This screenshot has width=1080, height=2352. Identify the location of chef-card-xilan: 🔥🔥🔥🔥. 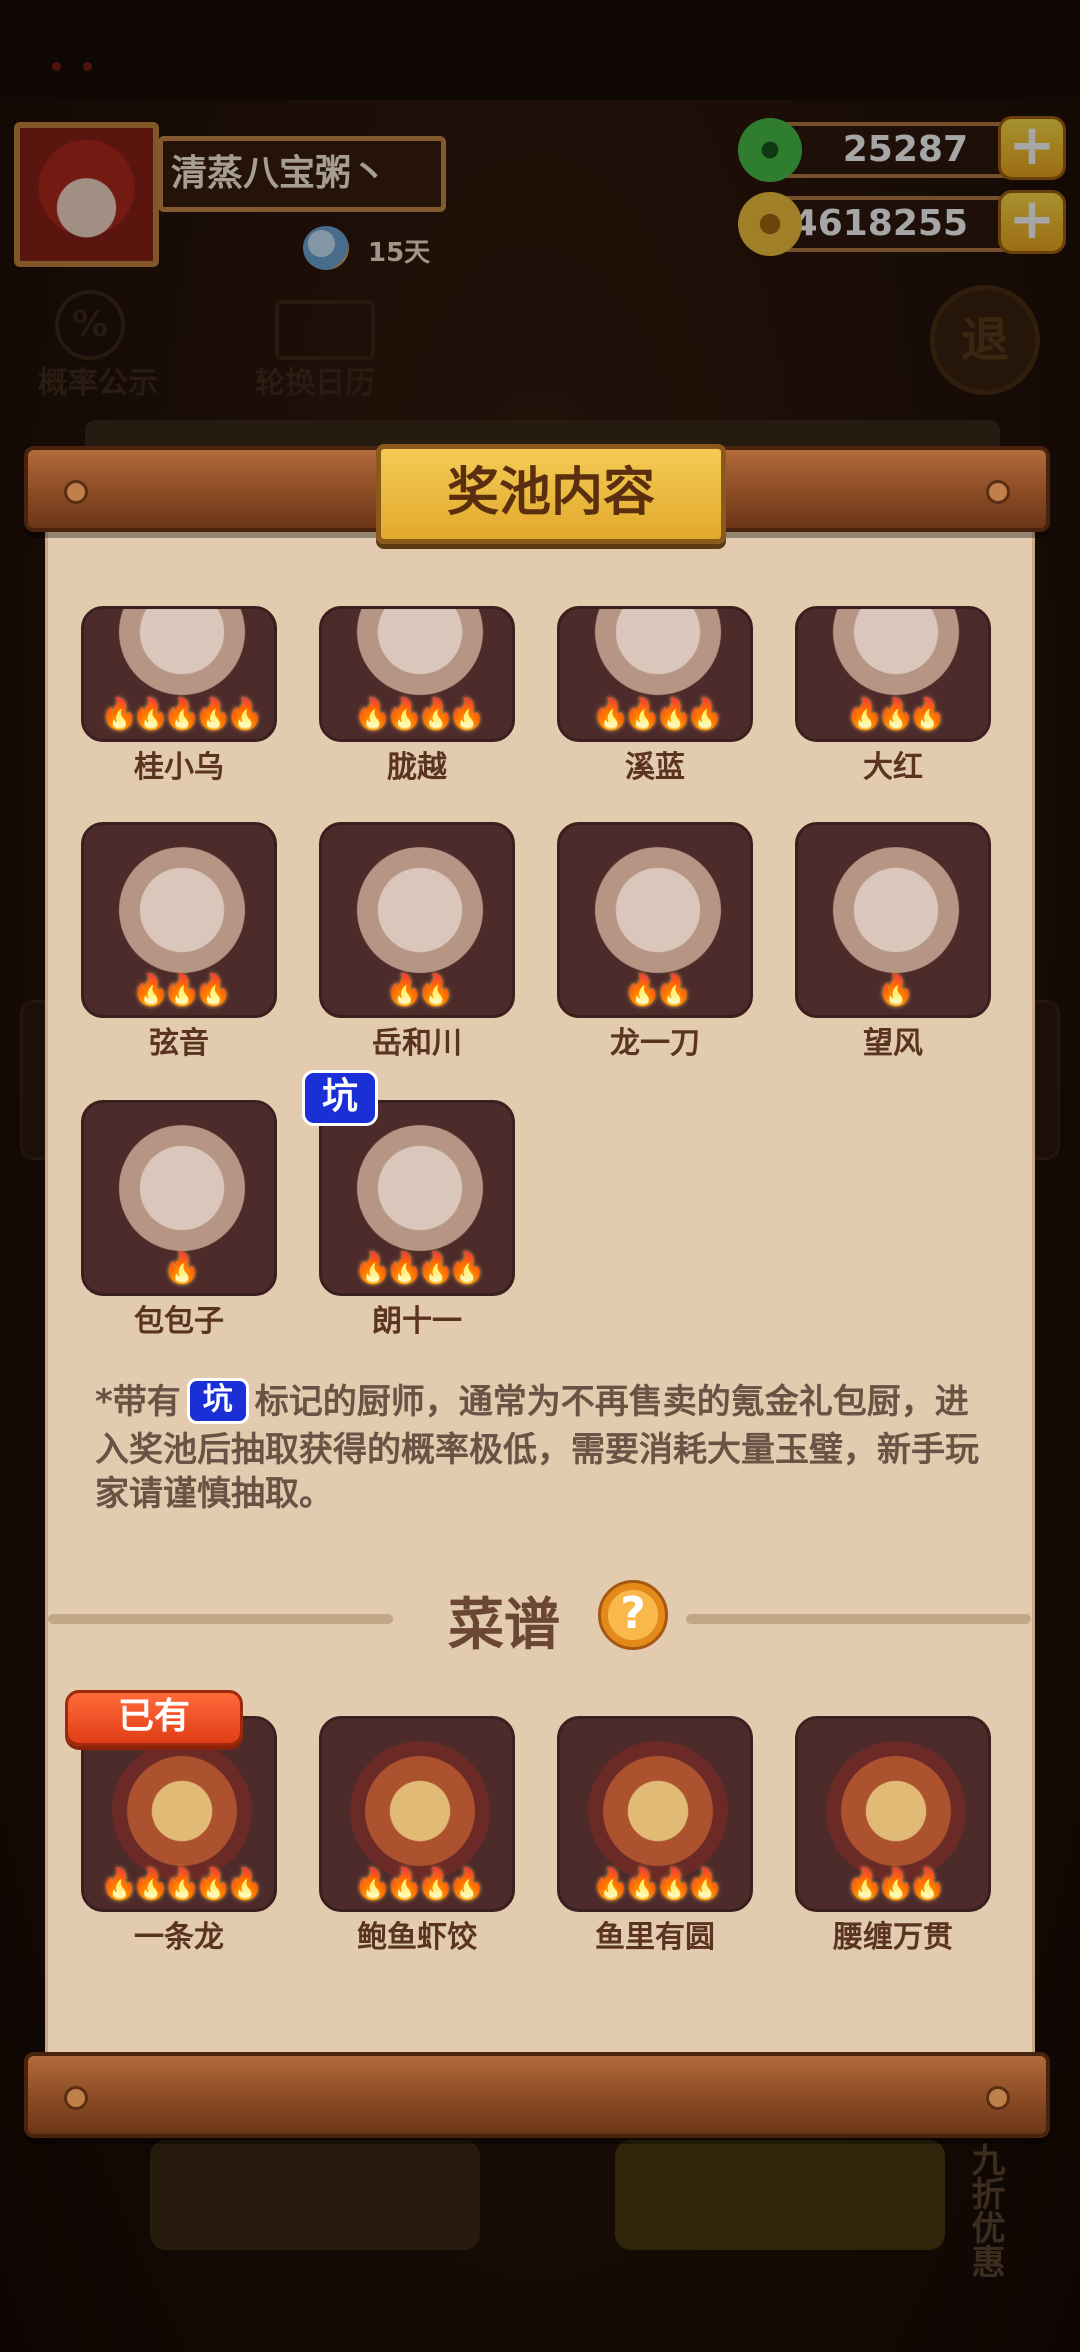
(655, 674).